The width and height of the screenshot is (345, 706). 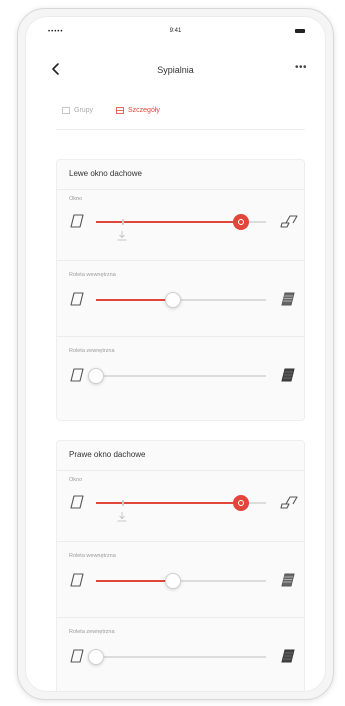 I want to click on tab-groups: Grupy, so click(x=77, y=110).